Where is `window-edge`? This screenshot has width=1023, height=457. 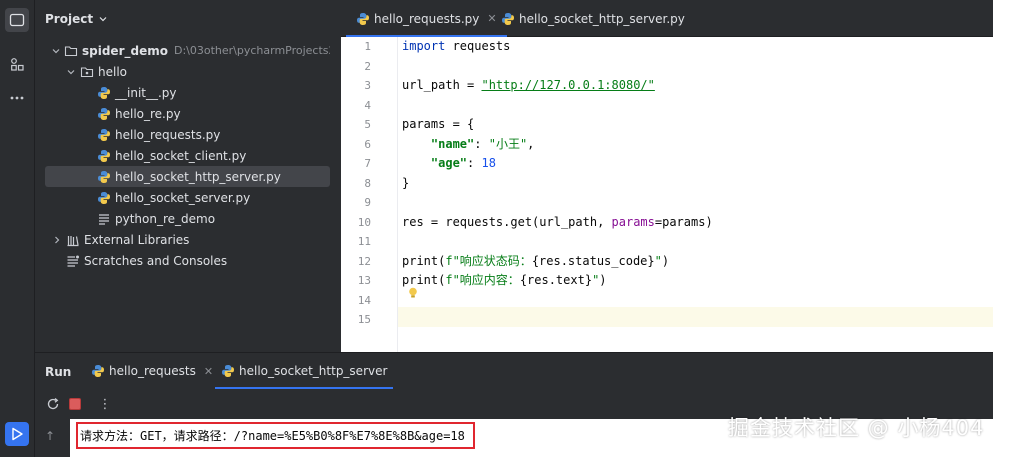 window-edge is located at coordinates (1008, 228).